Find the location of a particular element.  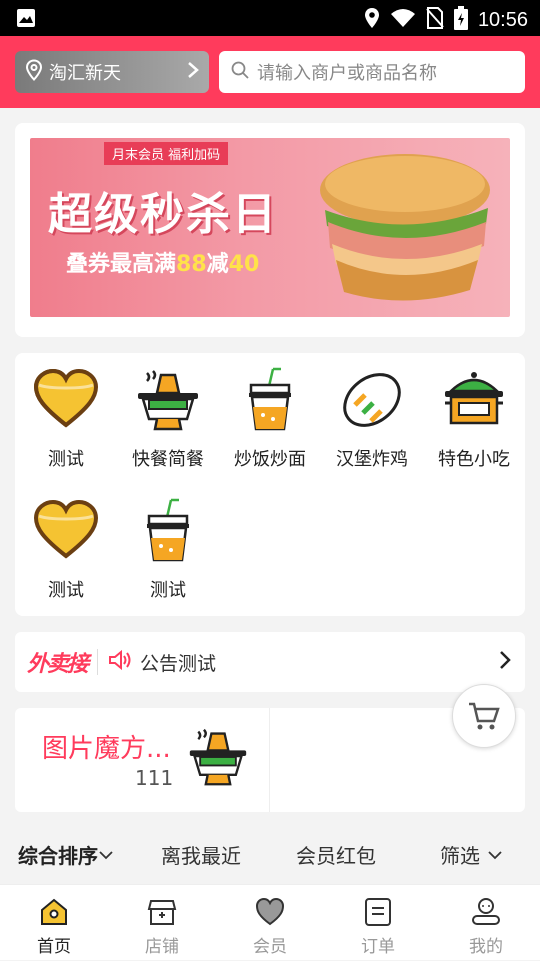

search-input: 请输入商户或商品名称 is located at coordinates (372, 72).